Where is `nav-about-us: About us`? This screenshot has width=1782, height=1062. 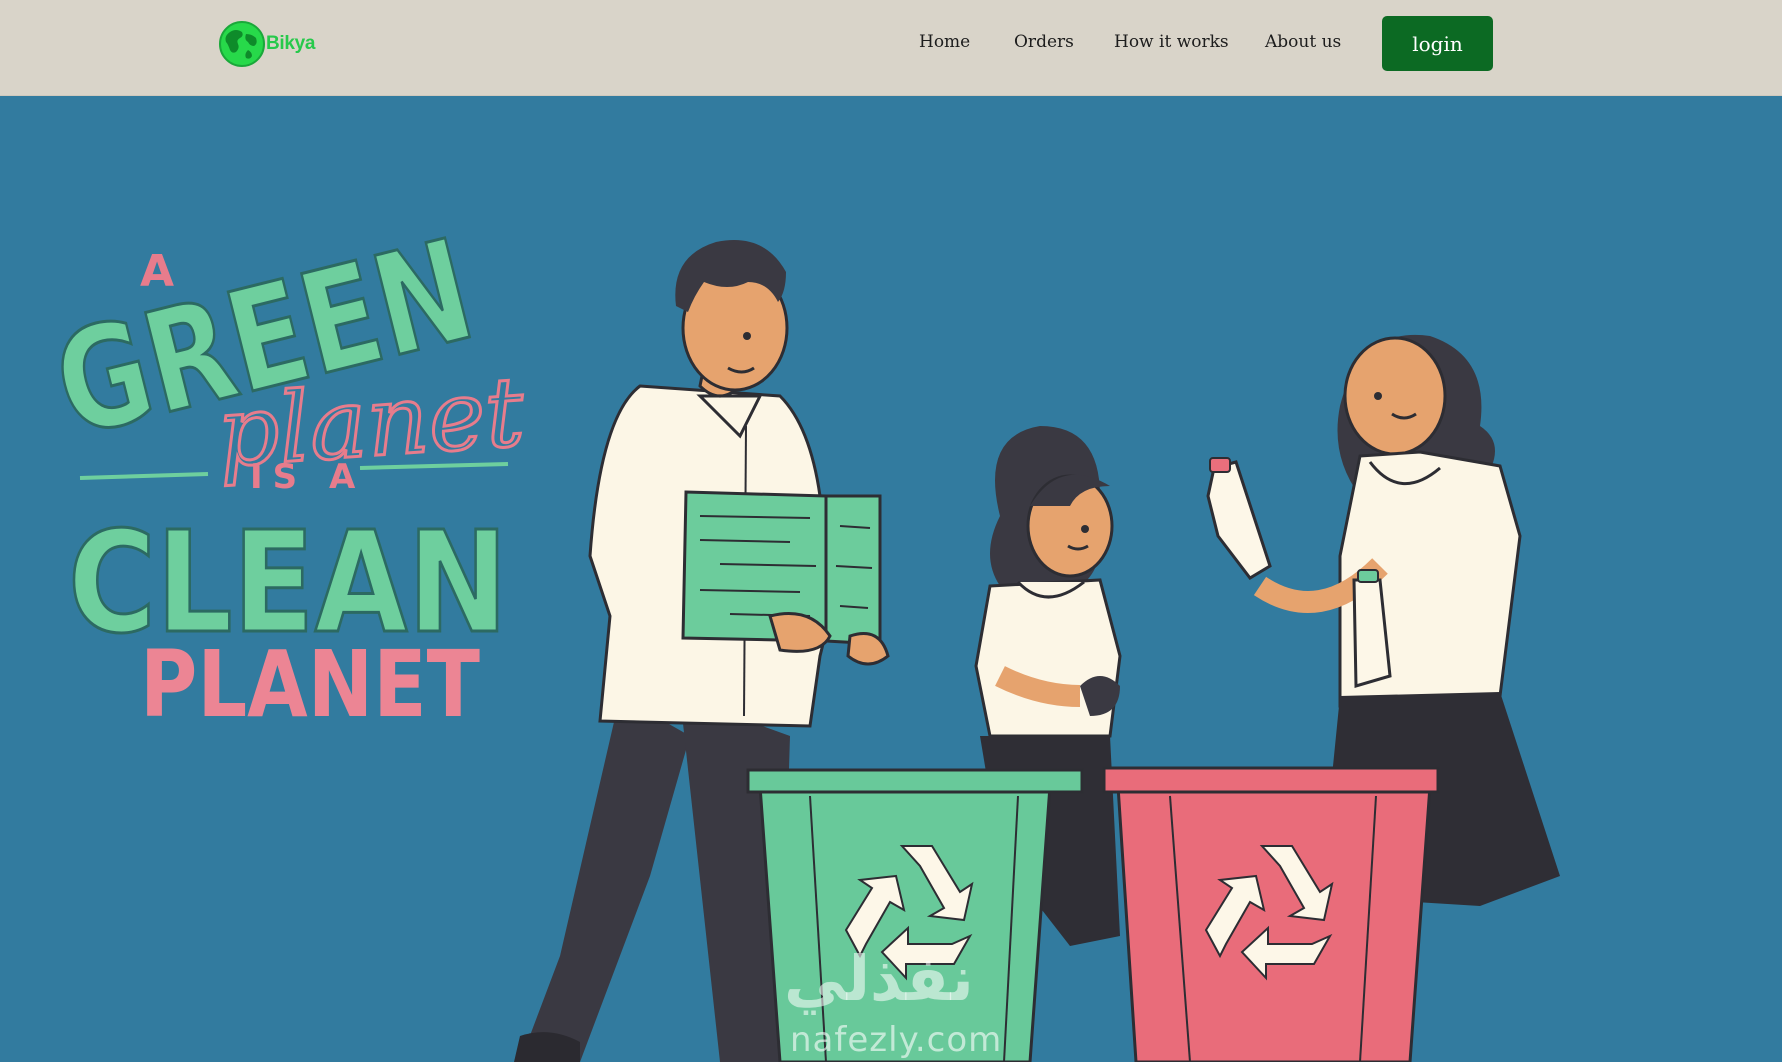
nav-about-us: About us is located at coordinates (1303, 42).